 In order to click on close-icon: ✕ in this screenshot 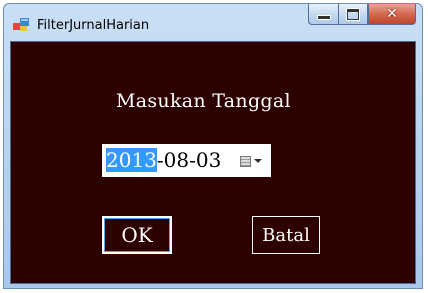, I will do `click(392, 14)`.